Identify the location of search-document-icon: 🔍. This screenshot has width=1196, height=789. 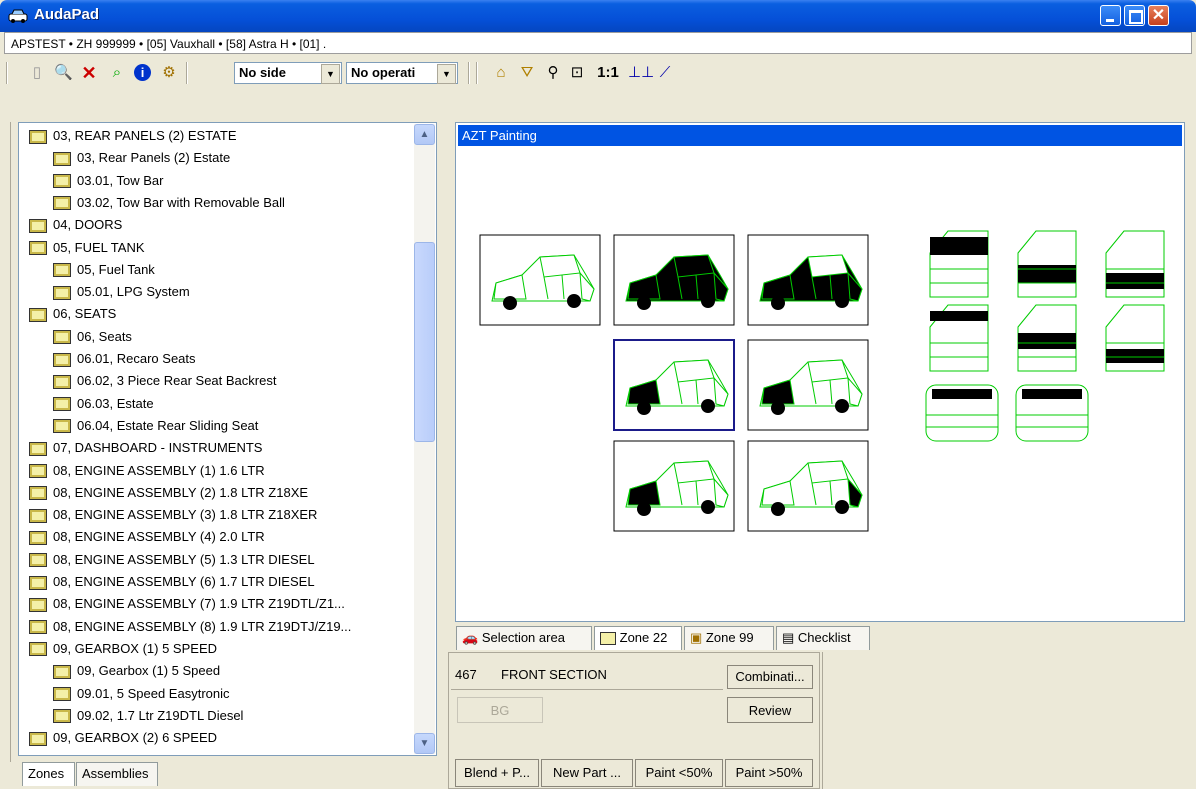
(63, 73).